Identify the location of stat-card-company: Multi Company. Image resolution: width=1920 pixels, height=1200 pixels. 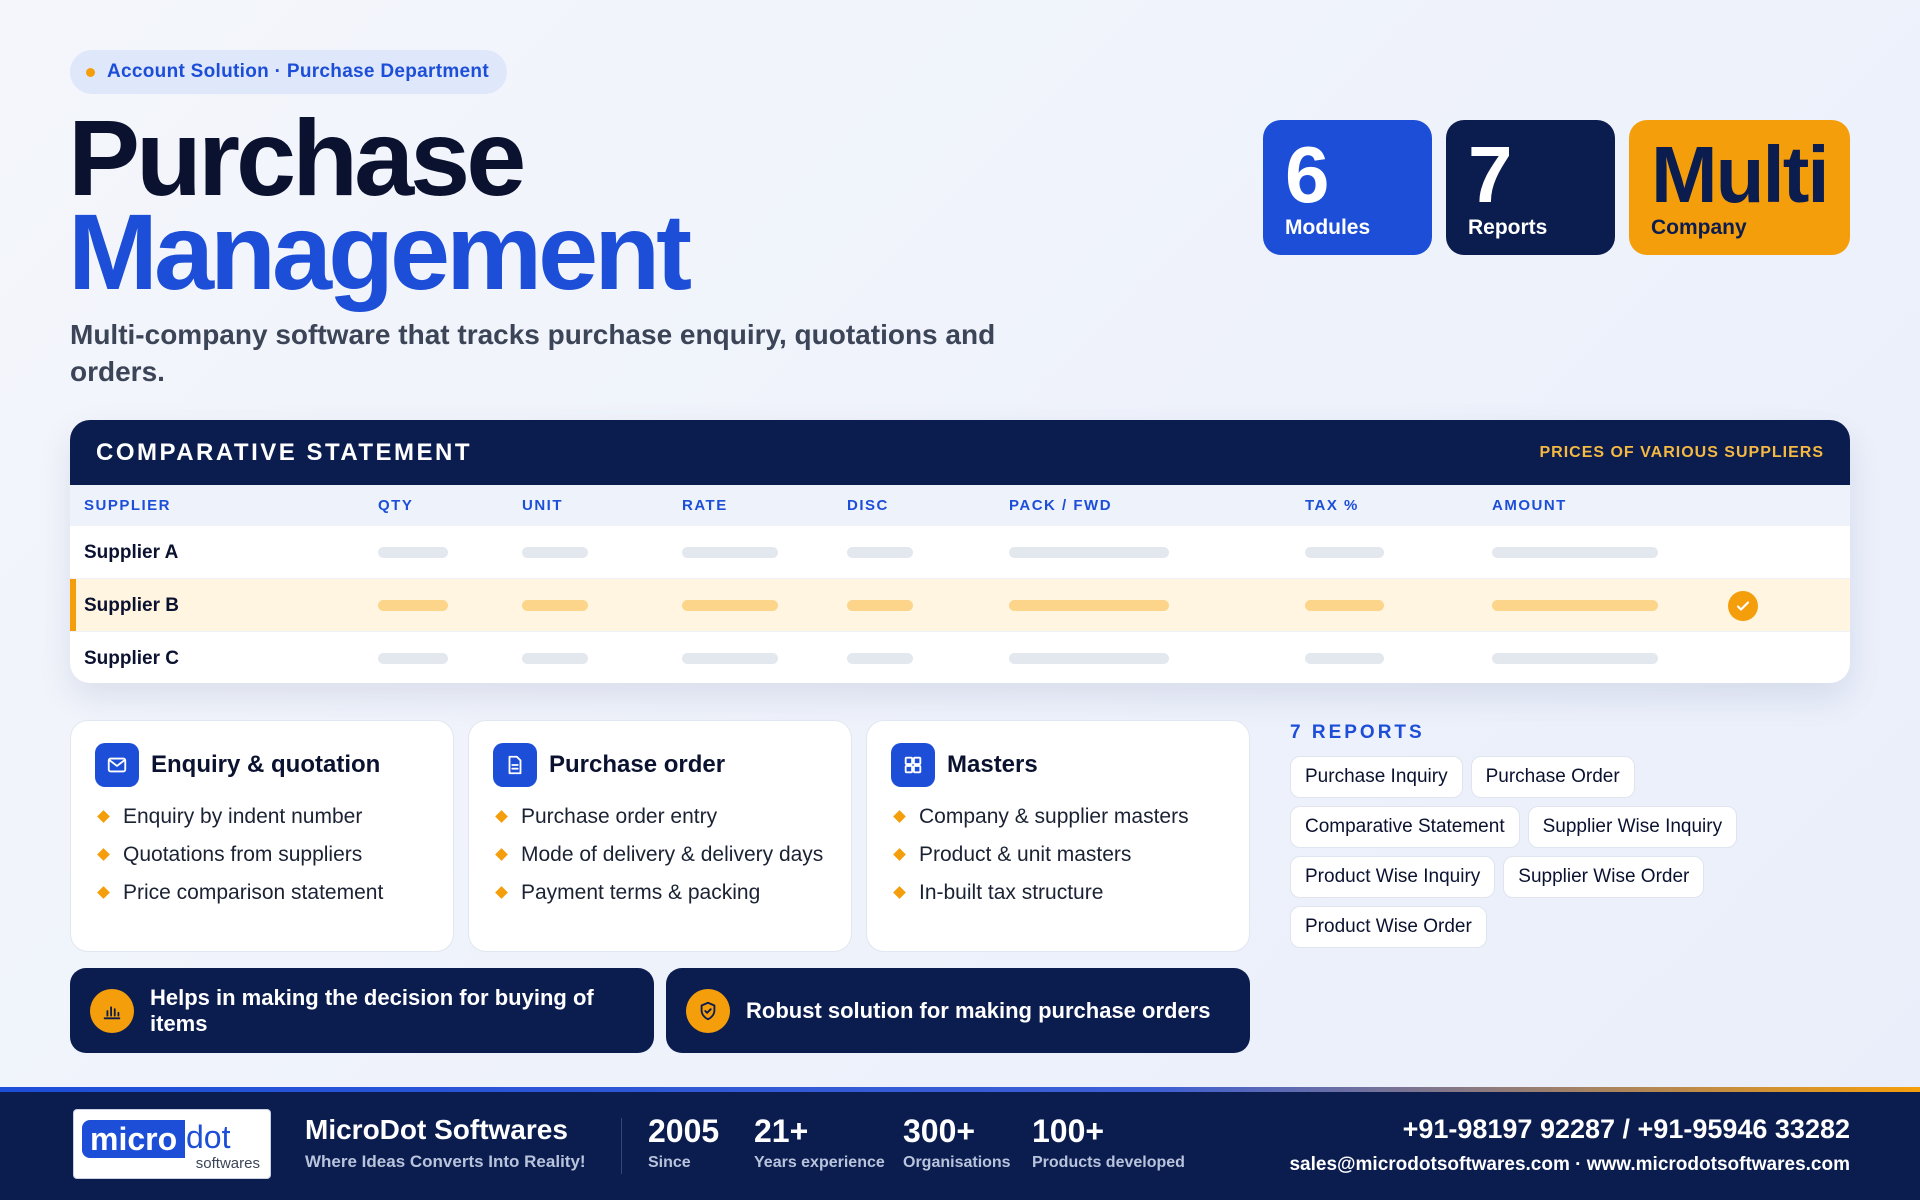
(1739, 187).